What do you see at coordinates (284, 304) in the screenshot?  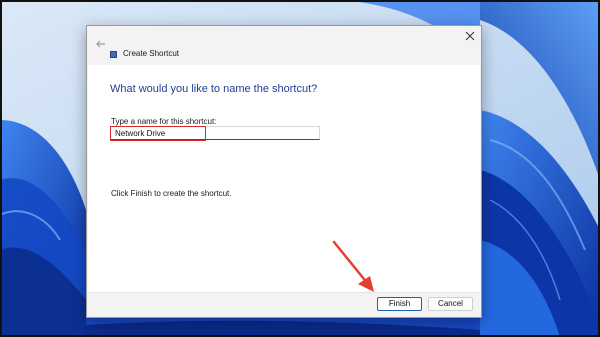 I see `dialog-footer: Finish Cancel` at bounding box center [284, 304].